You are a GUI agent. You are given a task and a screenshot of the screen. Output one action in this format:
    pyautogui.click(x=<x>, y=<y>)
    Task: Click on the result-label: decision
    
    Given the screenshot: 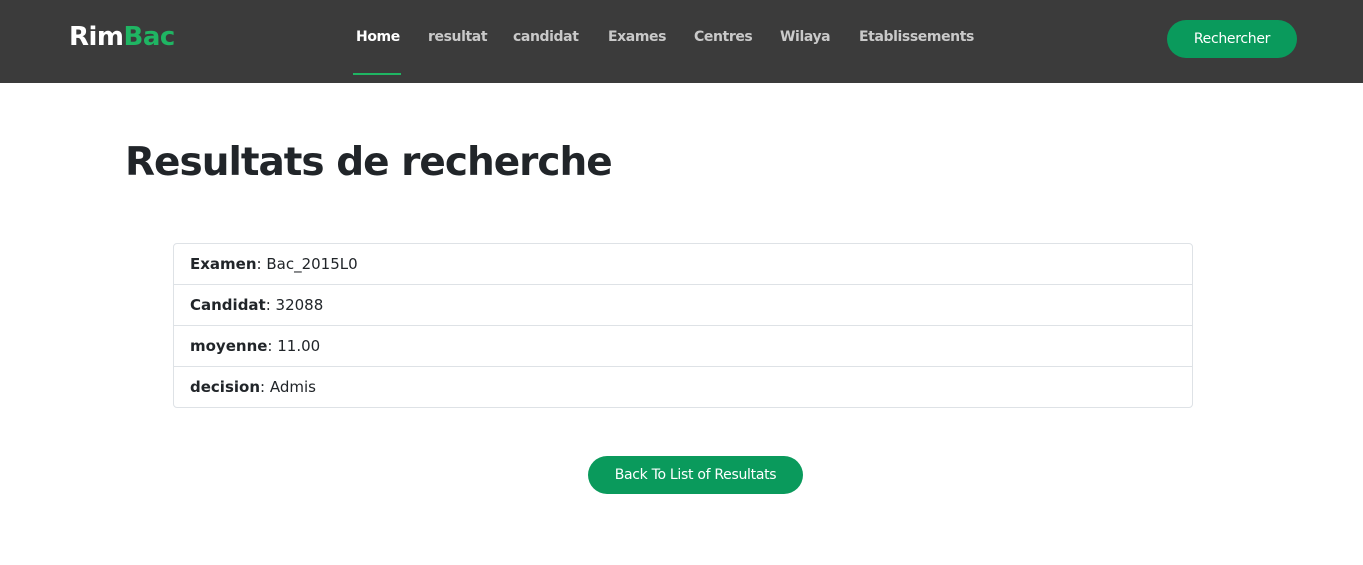 What is the action you would take?
    pyautogui.click(x=225, y=387)
    